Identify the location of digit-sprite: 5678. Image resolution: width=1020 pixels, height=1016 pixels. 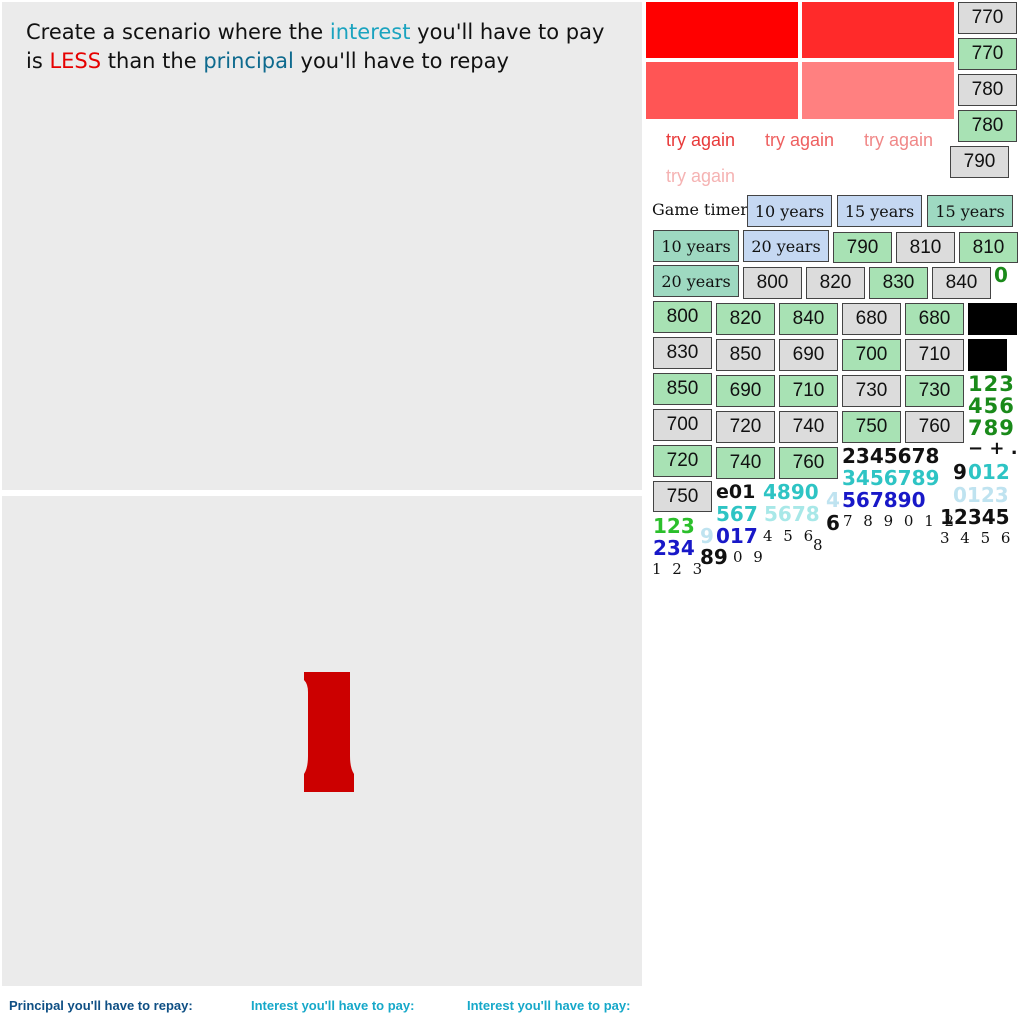
(792, 514).